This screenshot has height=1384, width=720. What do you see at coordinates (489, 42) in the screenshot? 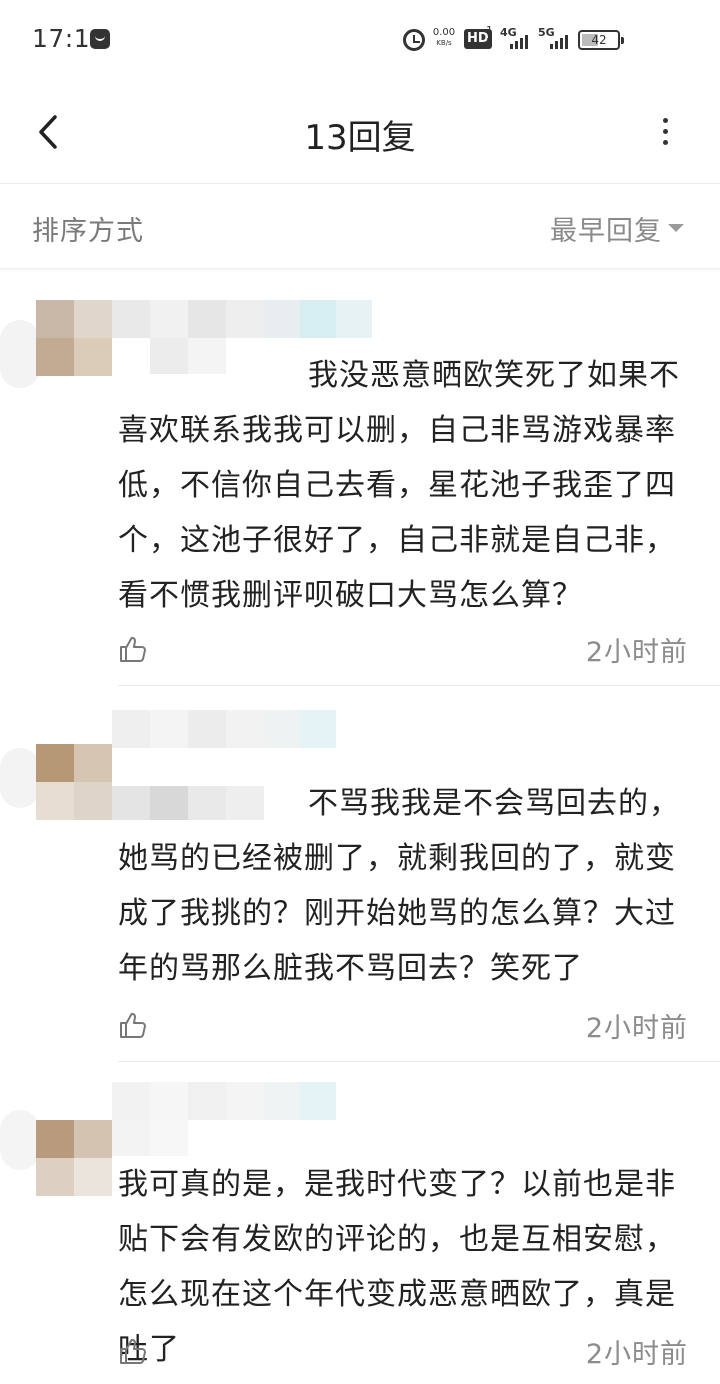
I see `hd-sim-bottom: 2` at bounding box center [489, 42].